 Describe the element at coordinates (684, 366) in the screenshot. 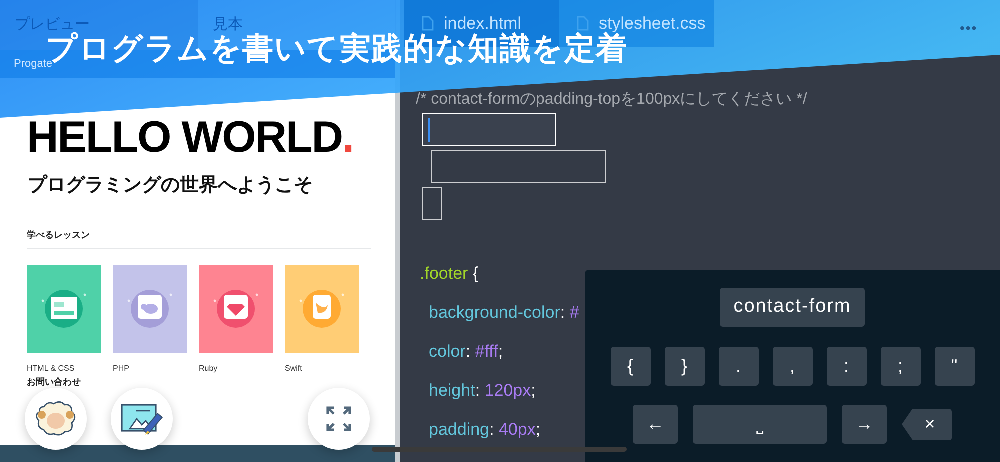

I see `symbol-key: }` at that location.